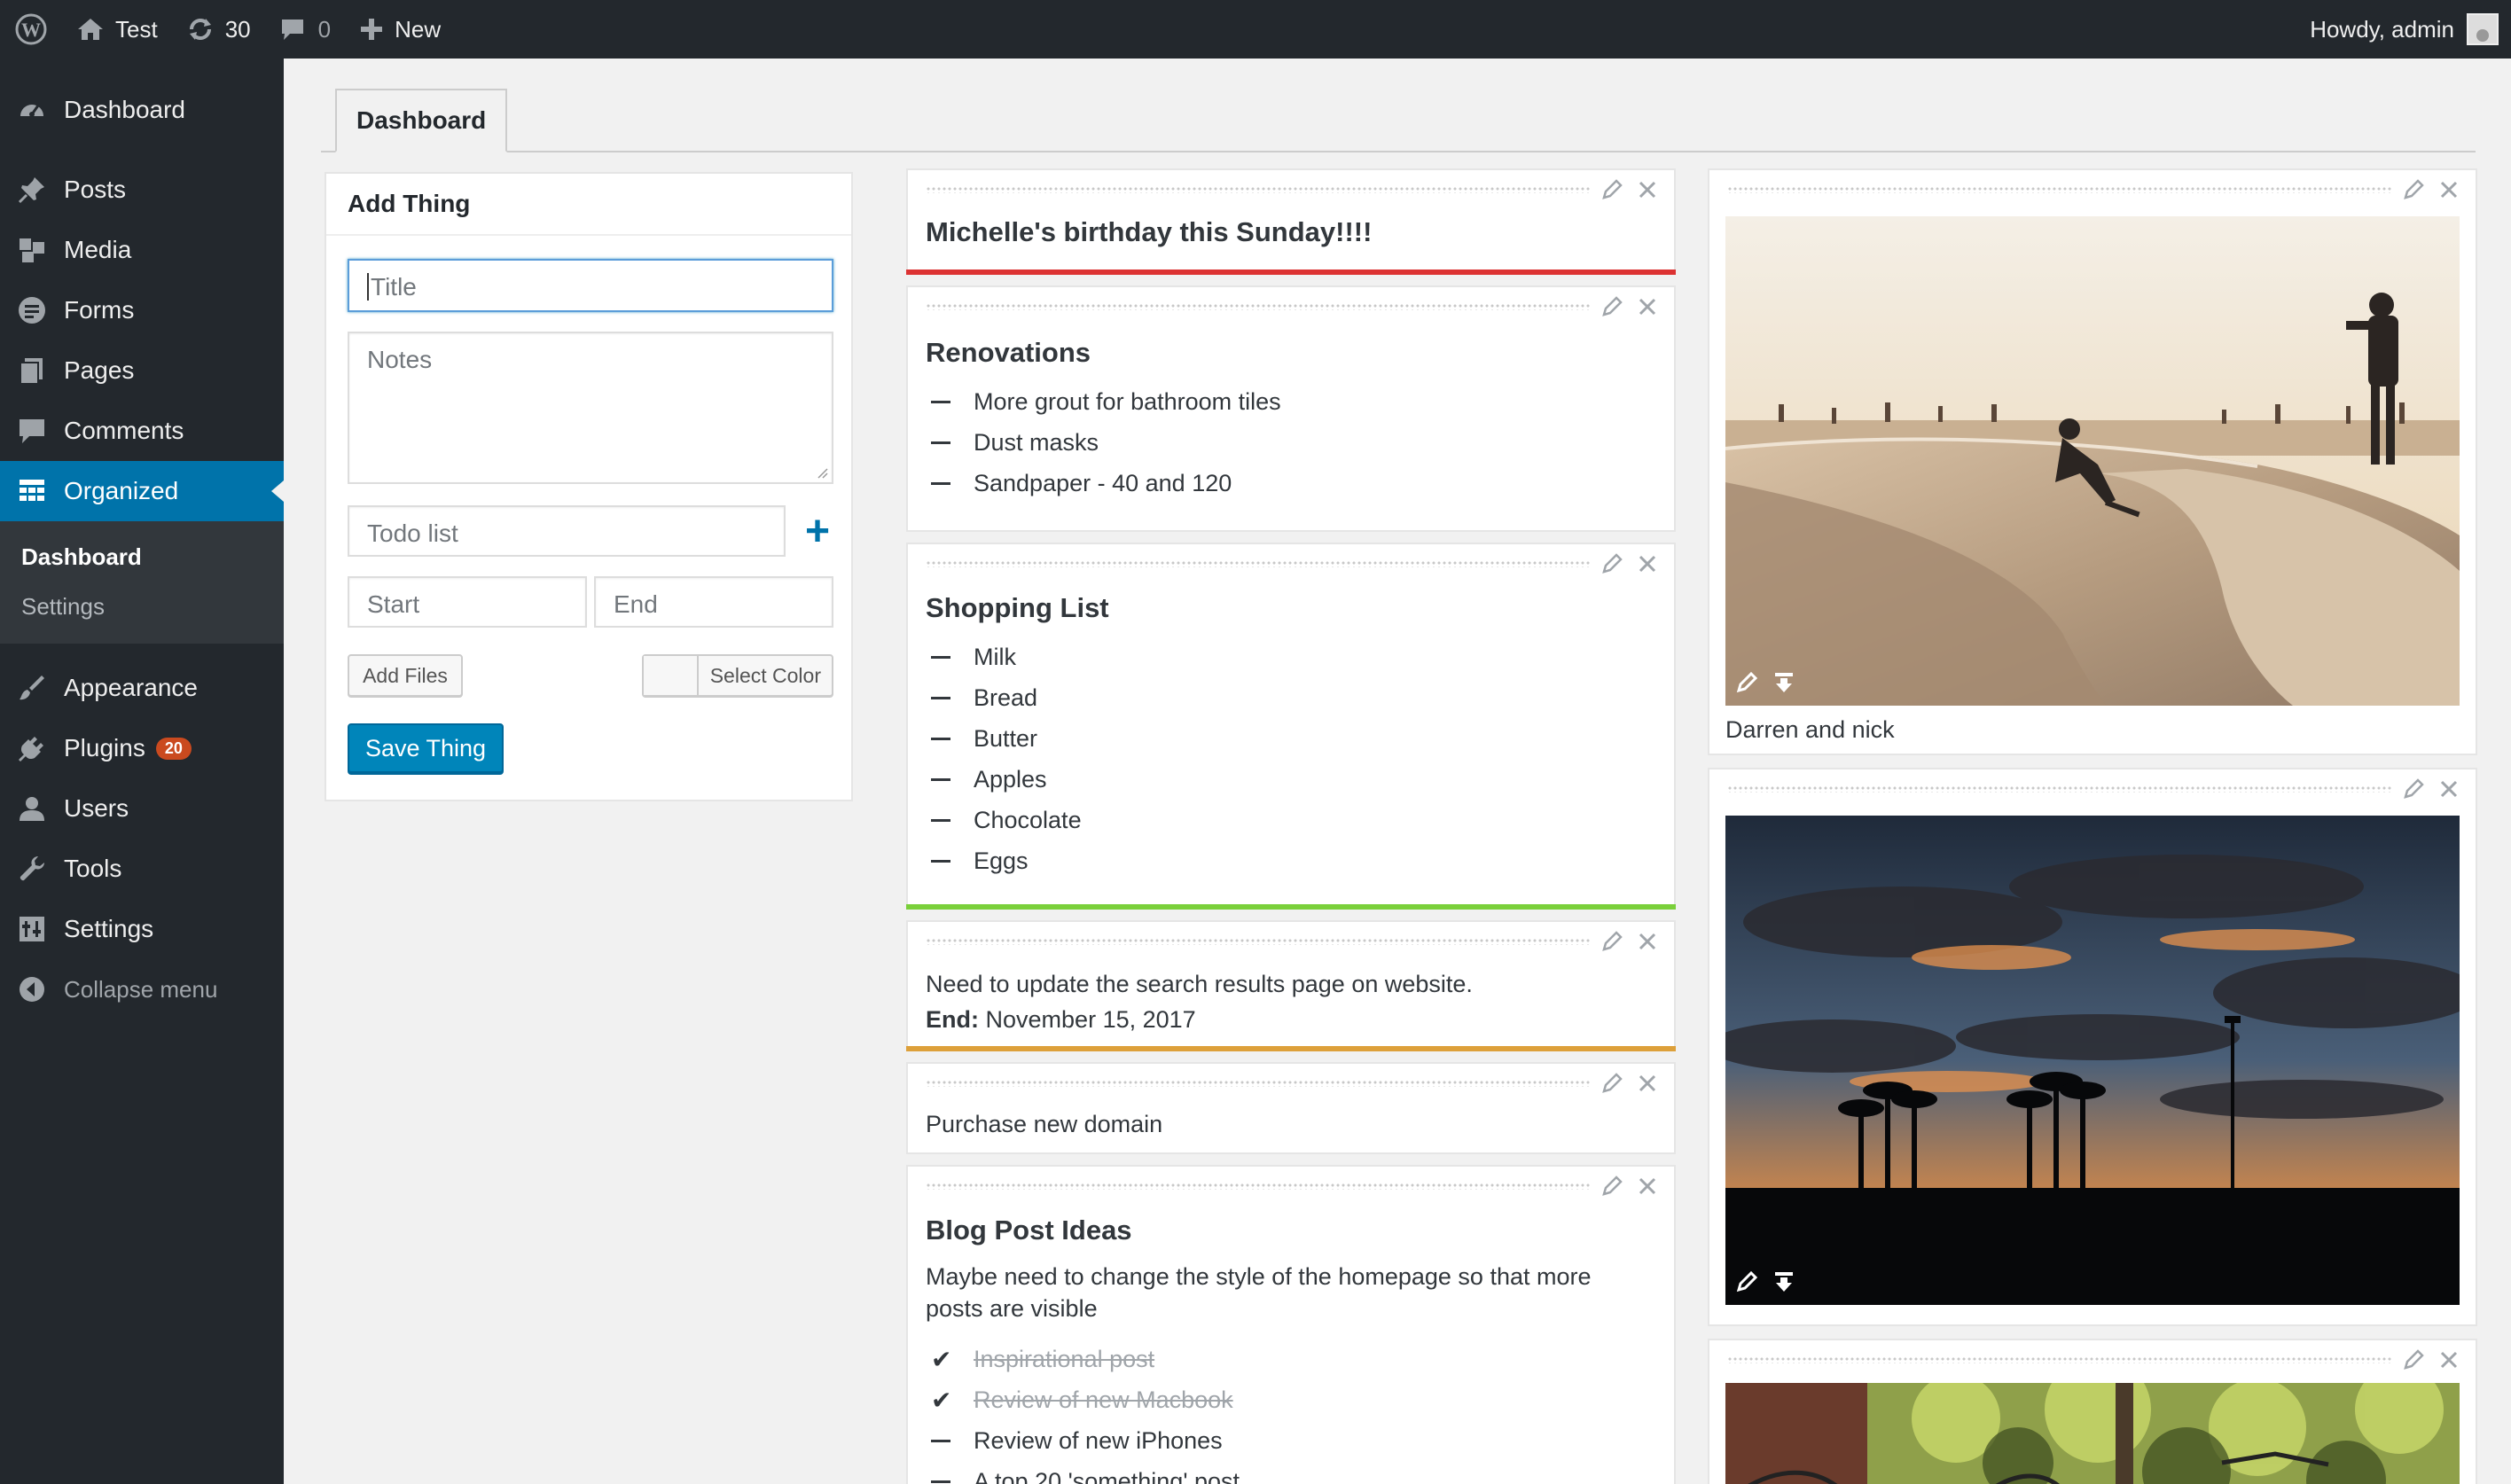 The width and height of the screenshot is (2511, 1484). I want to click on menu-settings: Settings, so click(142, 929).